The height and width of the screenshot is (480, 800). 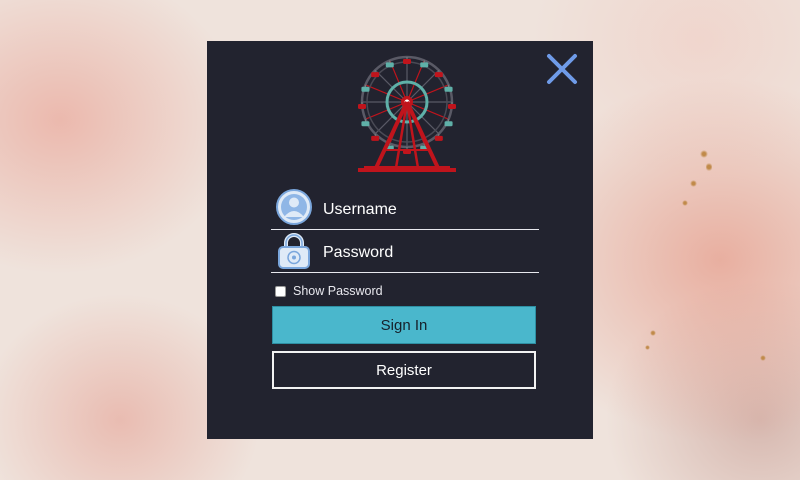 What do you see at coordinates (404, 370) in the screenshot?
I see `register-button: Register` at bounding box center [404, 370].